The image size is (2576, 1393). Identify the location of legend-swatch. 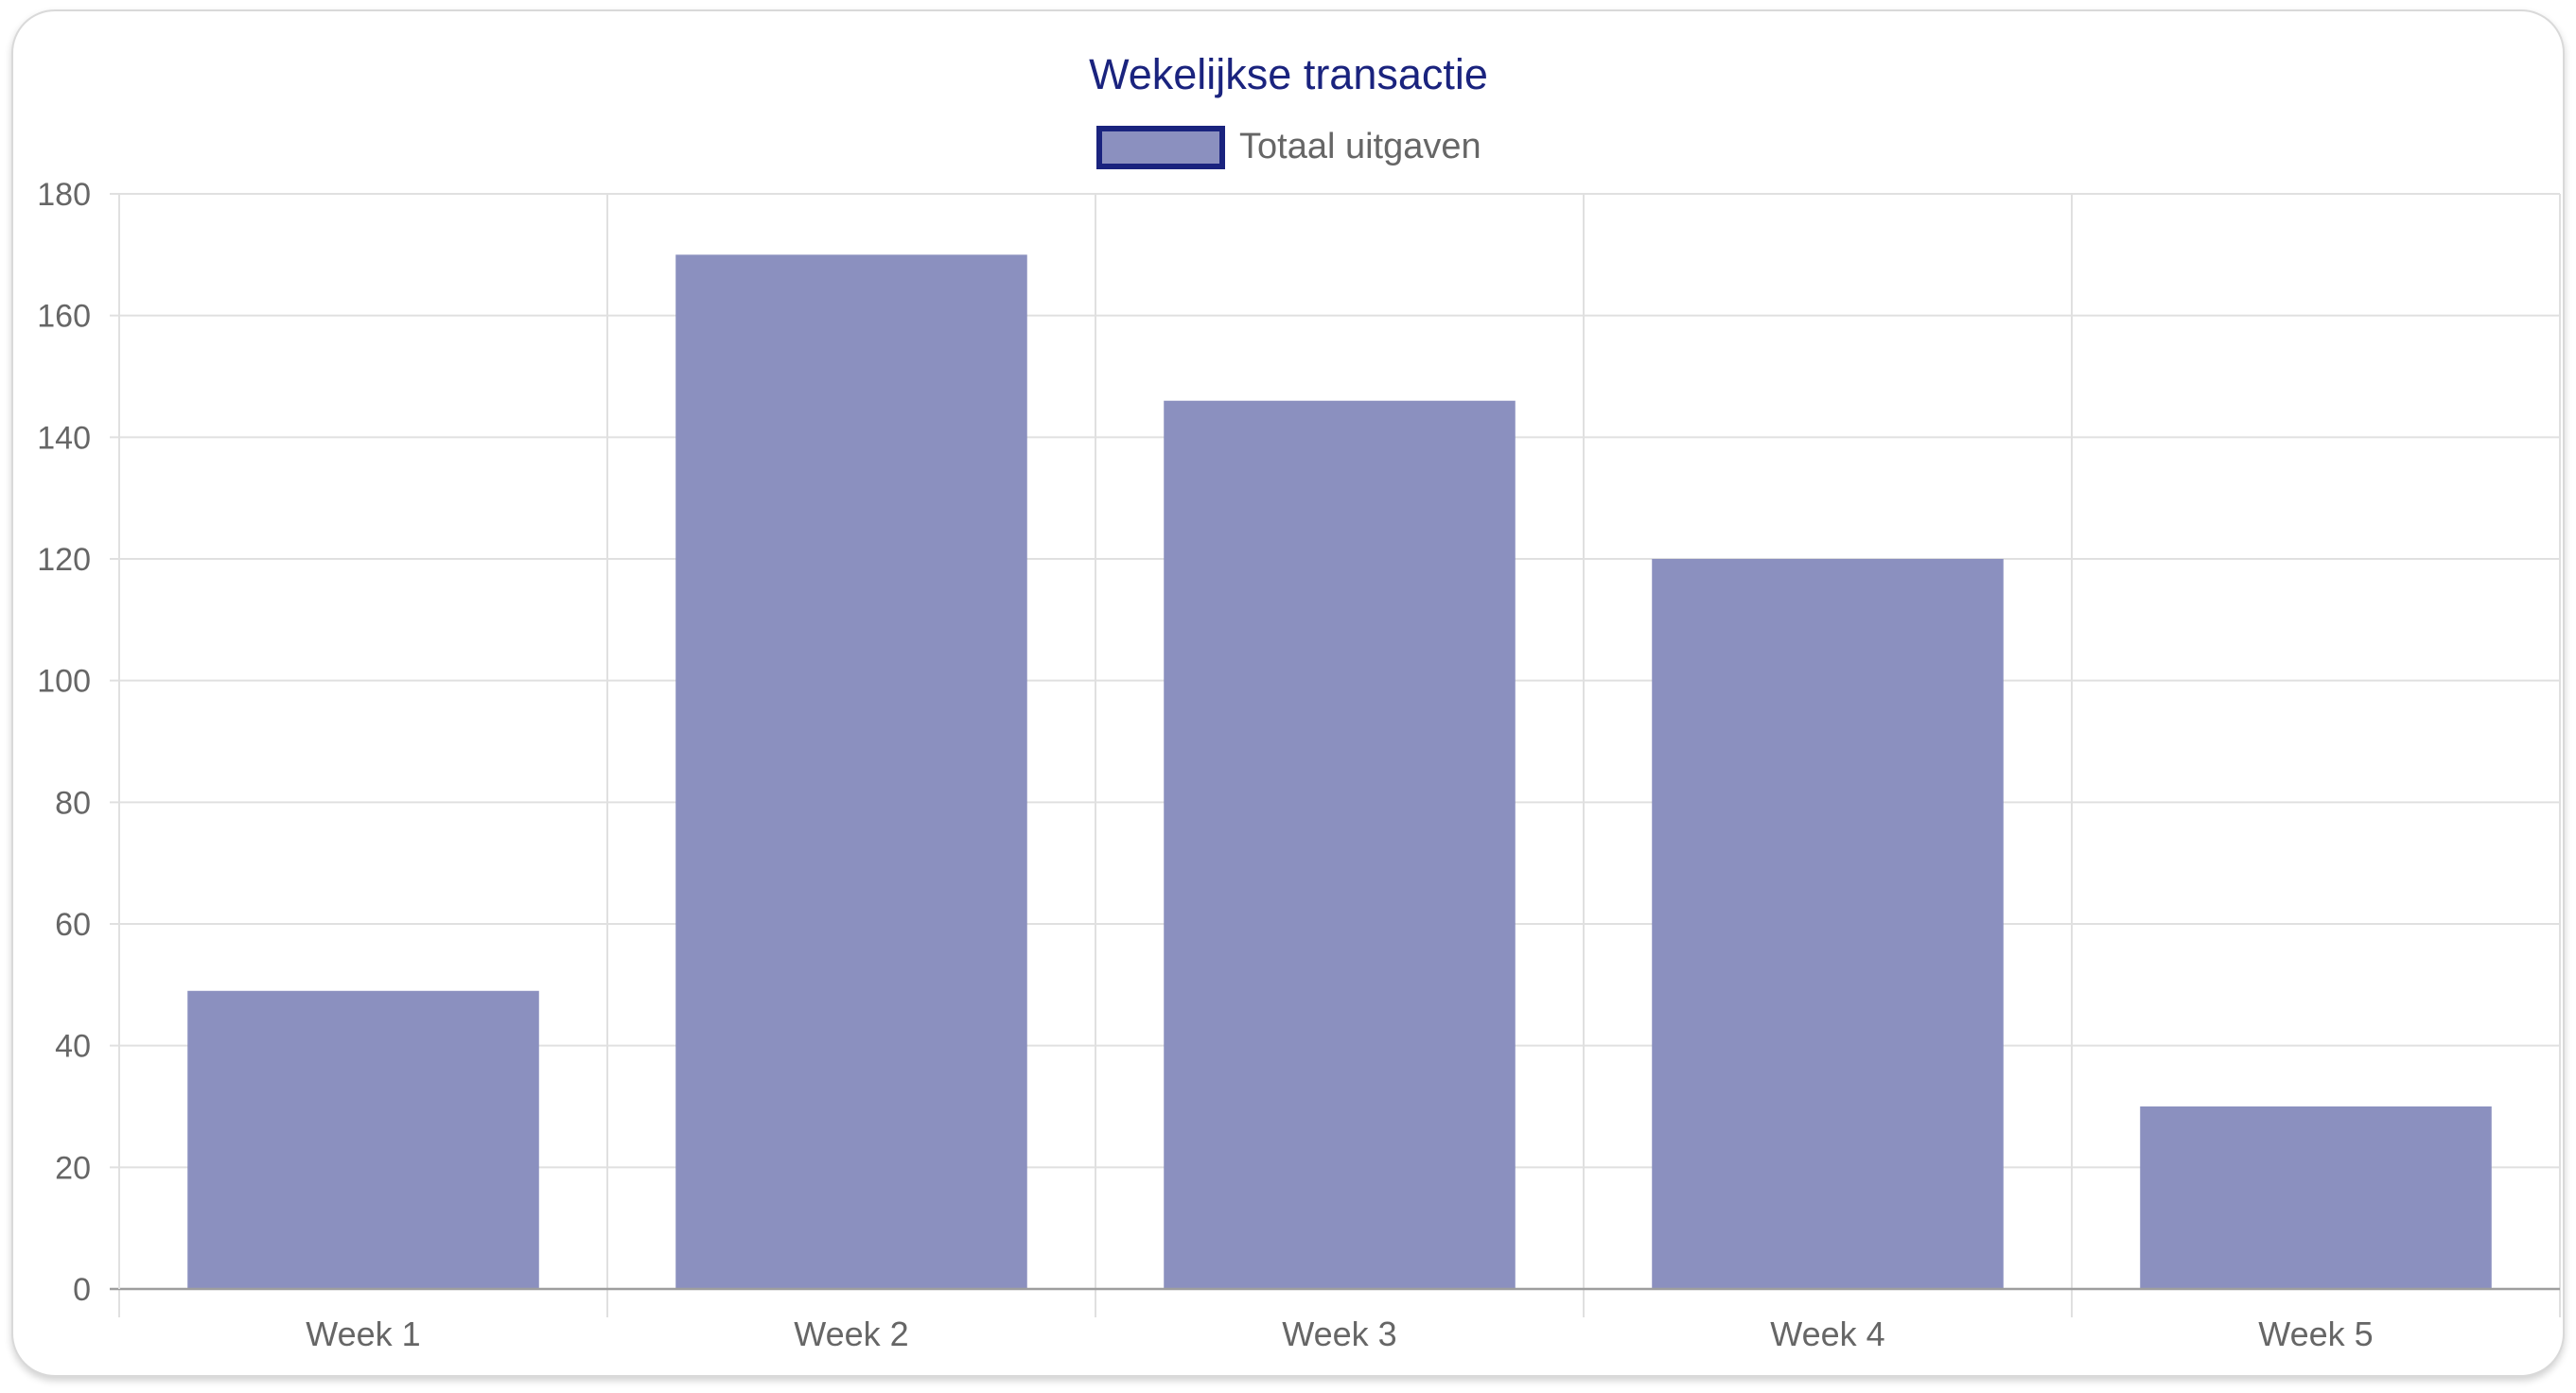
(1160, 147).